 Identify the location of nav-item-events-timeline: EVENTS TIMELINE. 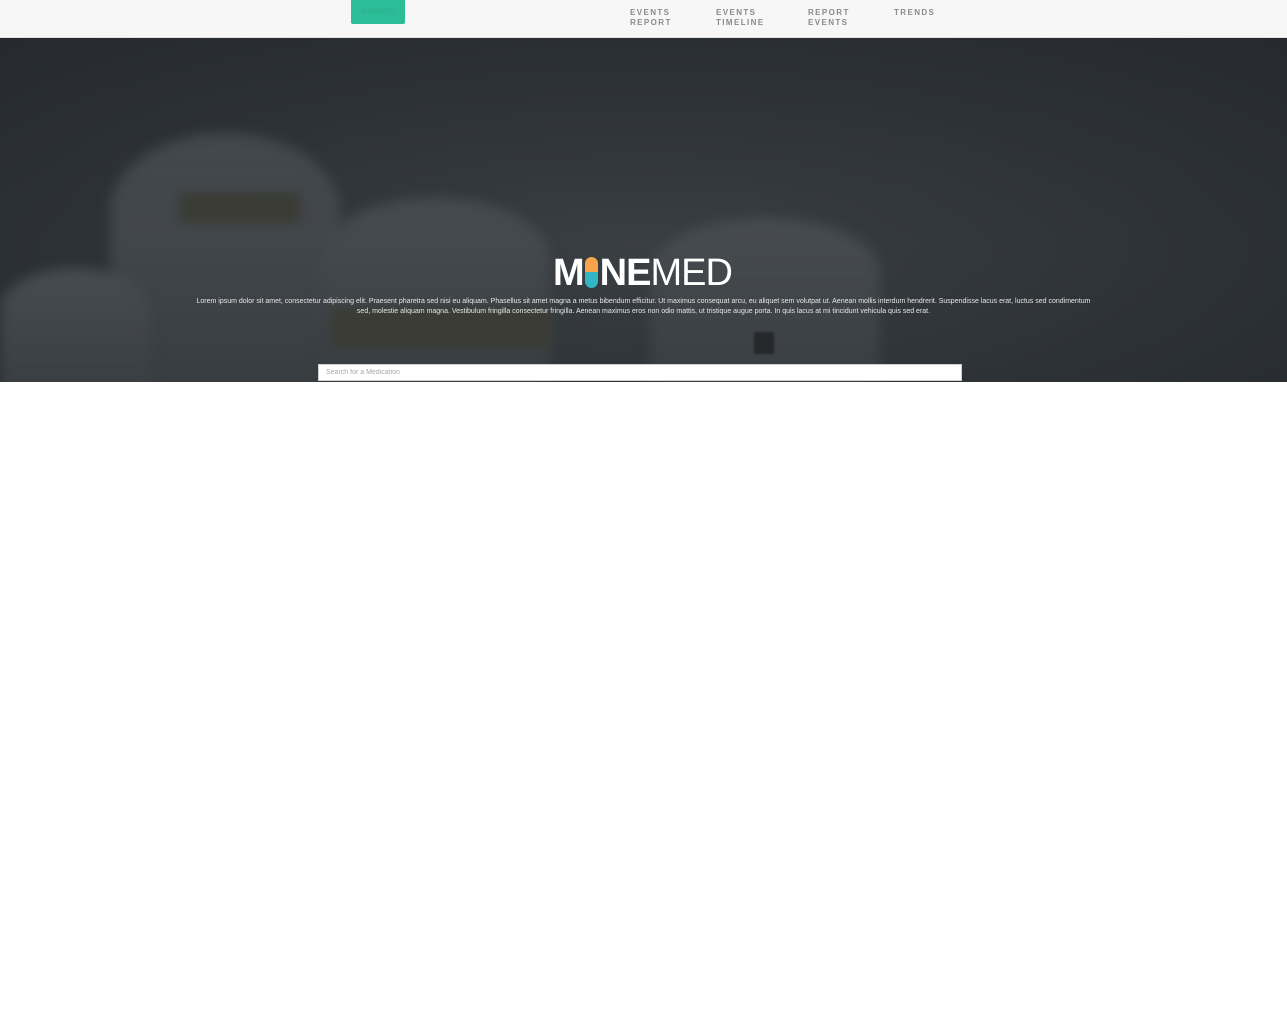
(740, 18).